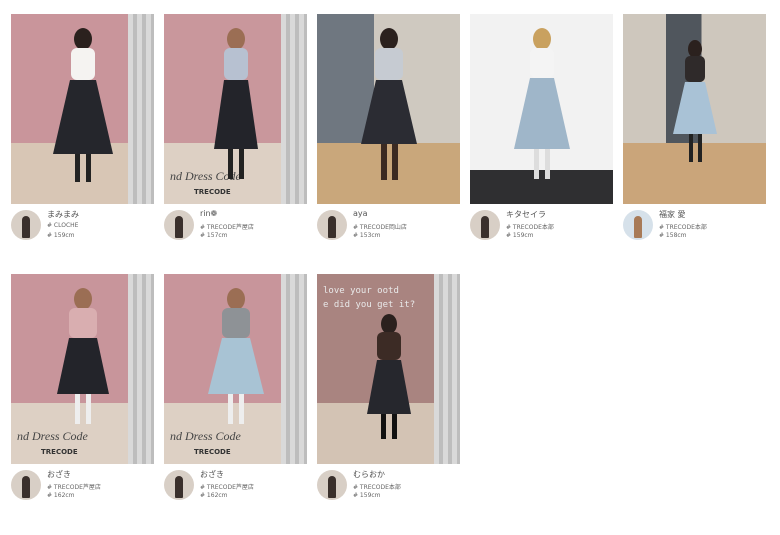 The image size is (780, 535). I want to click on height-tag: # 157cm, so click(214, 235).